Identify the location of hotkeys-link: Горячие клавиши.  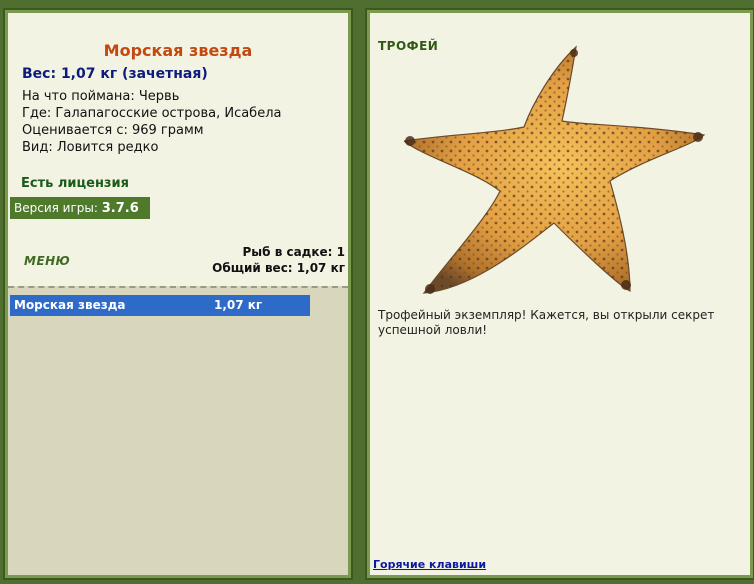
(429, 564).